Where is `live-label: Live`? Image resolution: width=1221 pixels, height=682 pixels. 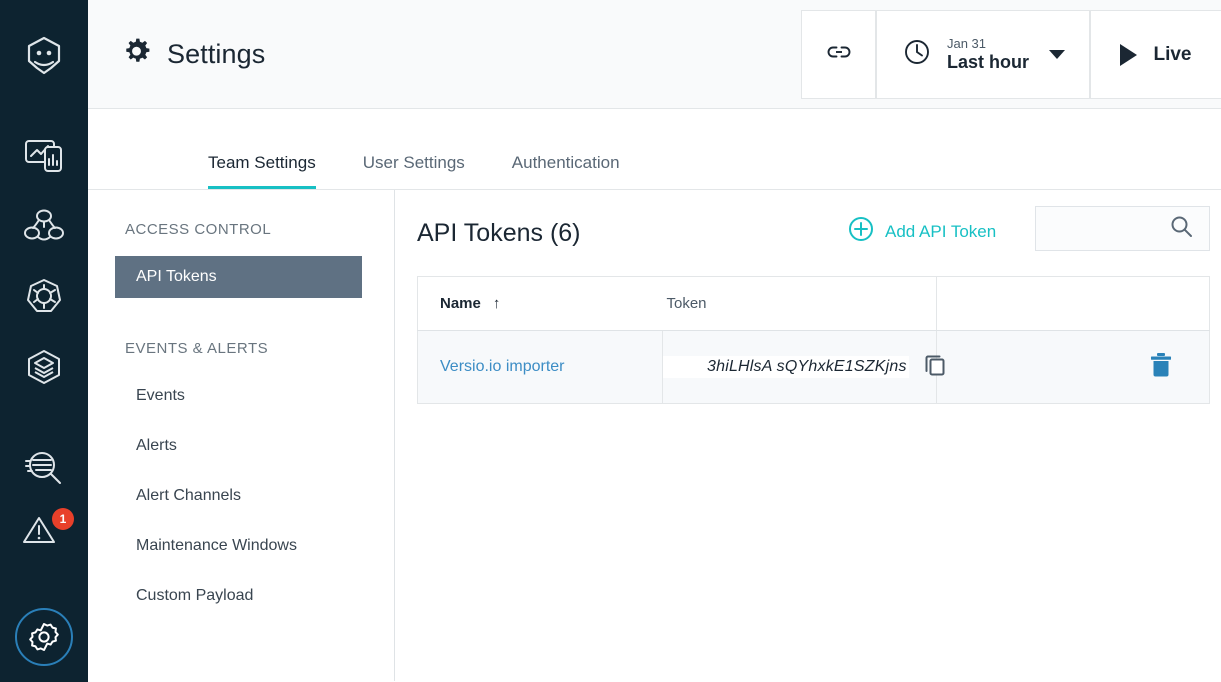
live-label: Live is located at coordinates (1172, 54).